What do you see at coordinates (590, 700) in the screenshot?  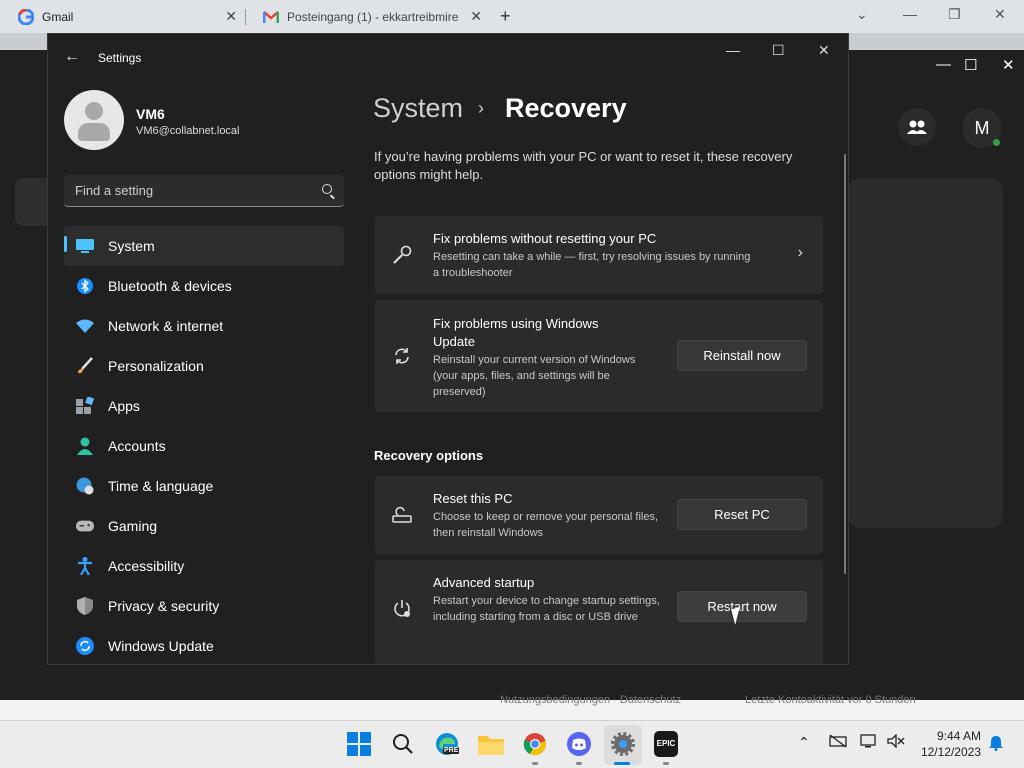 I see `footer-links: Nutzungsbedingungen · Datenschutz` at bounding box center [590, 700].